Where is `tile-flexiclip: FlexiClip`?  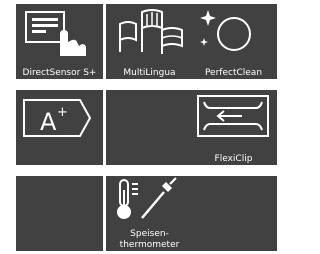 tile-flexiclip: FlexiClip is located at coordinates (233, 127).